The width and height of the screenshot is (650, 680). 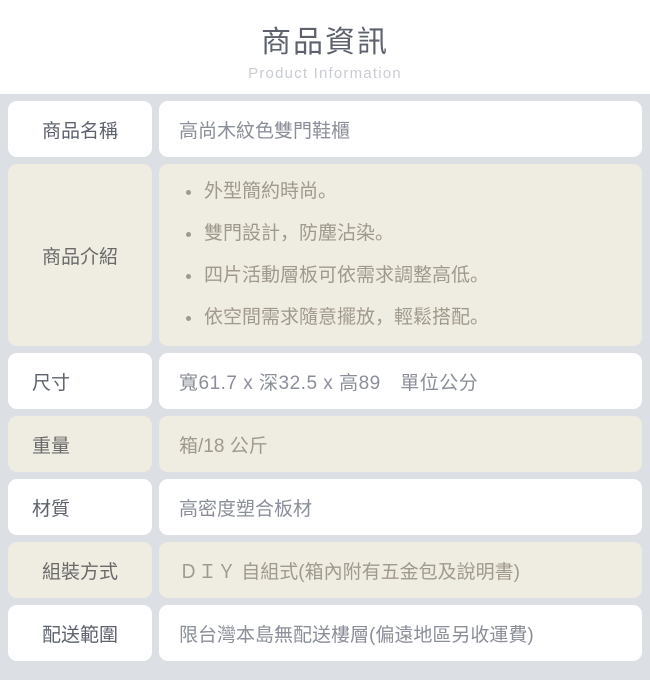 I want to click on table-row: 組裝方式 ＤＩＹ 自組式(箱內附有五金包及說明書), so click(x=325, y=570).